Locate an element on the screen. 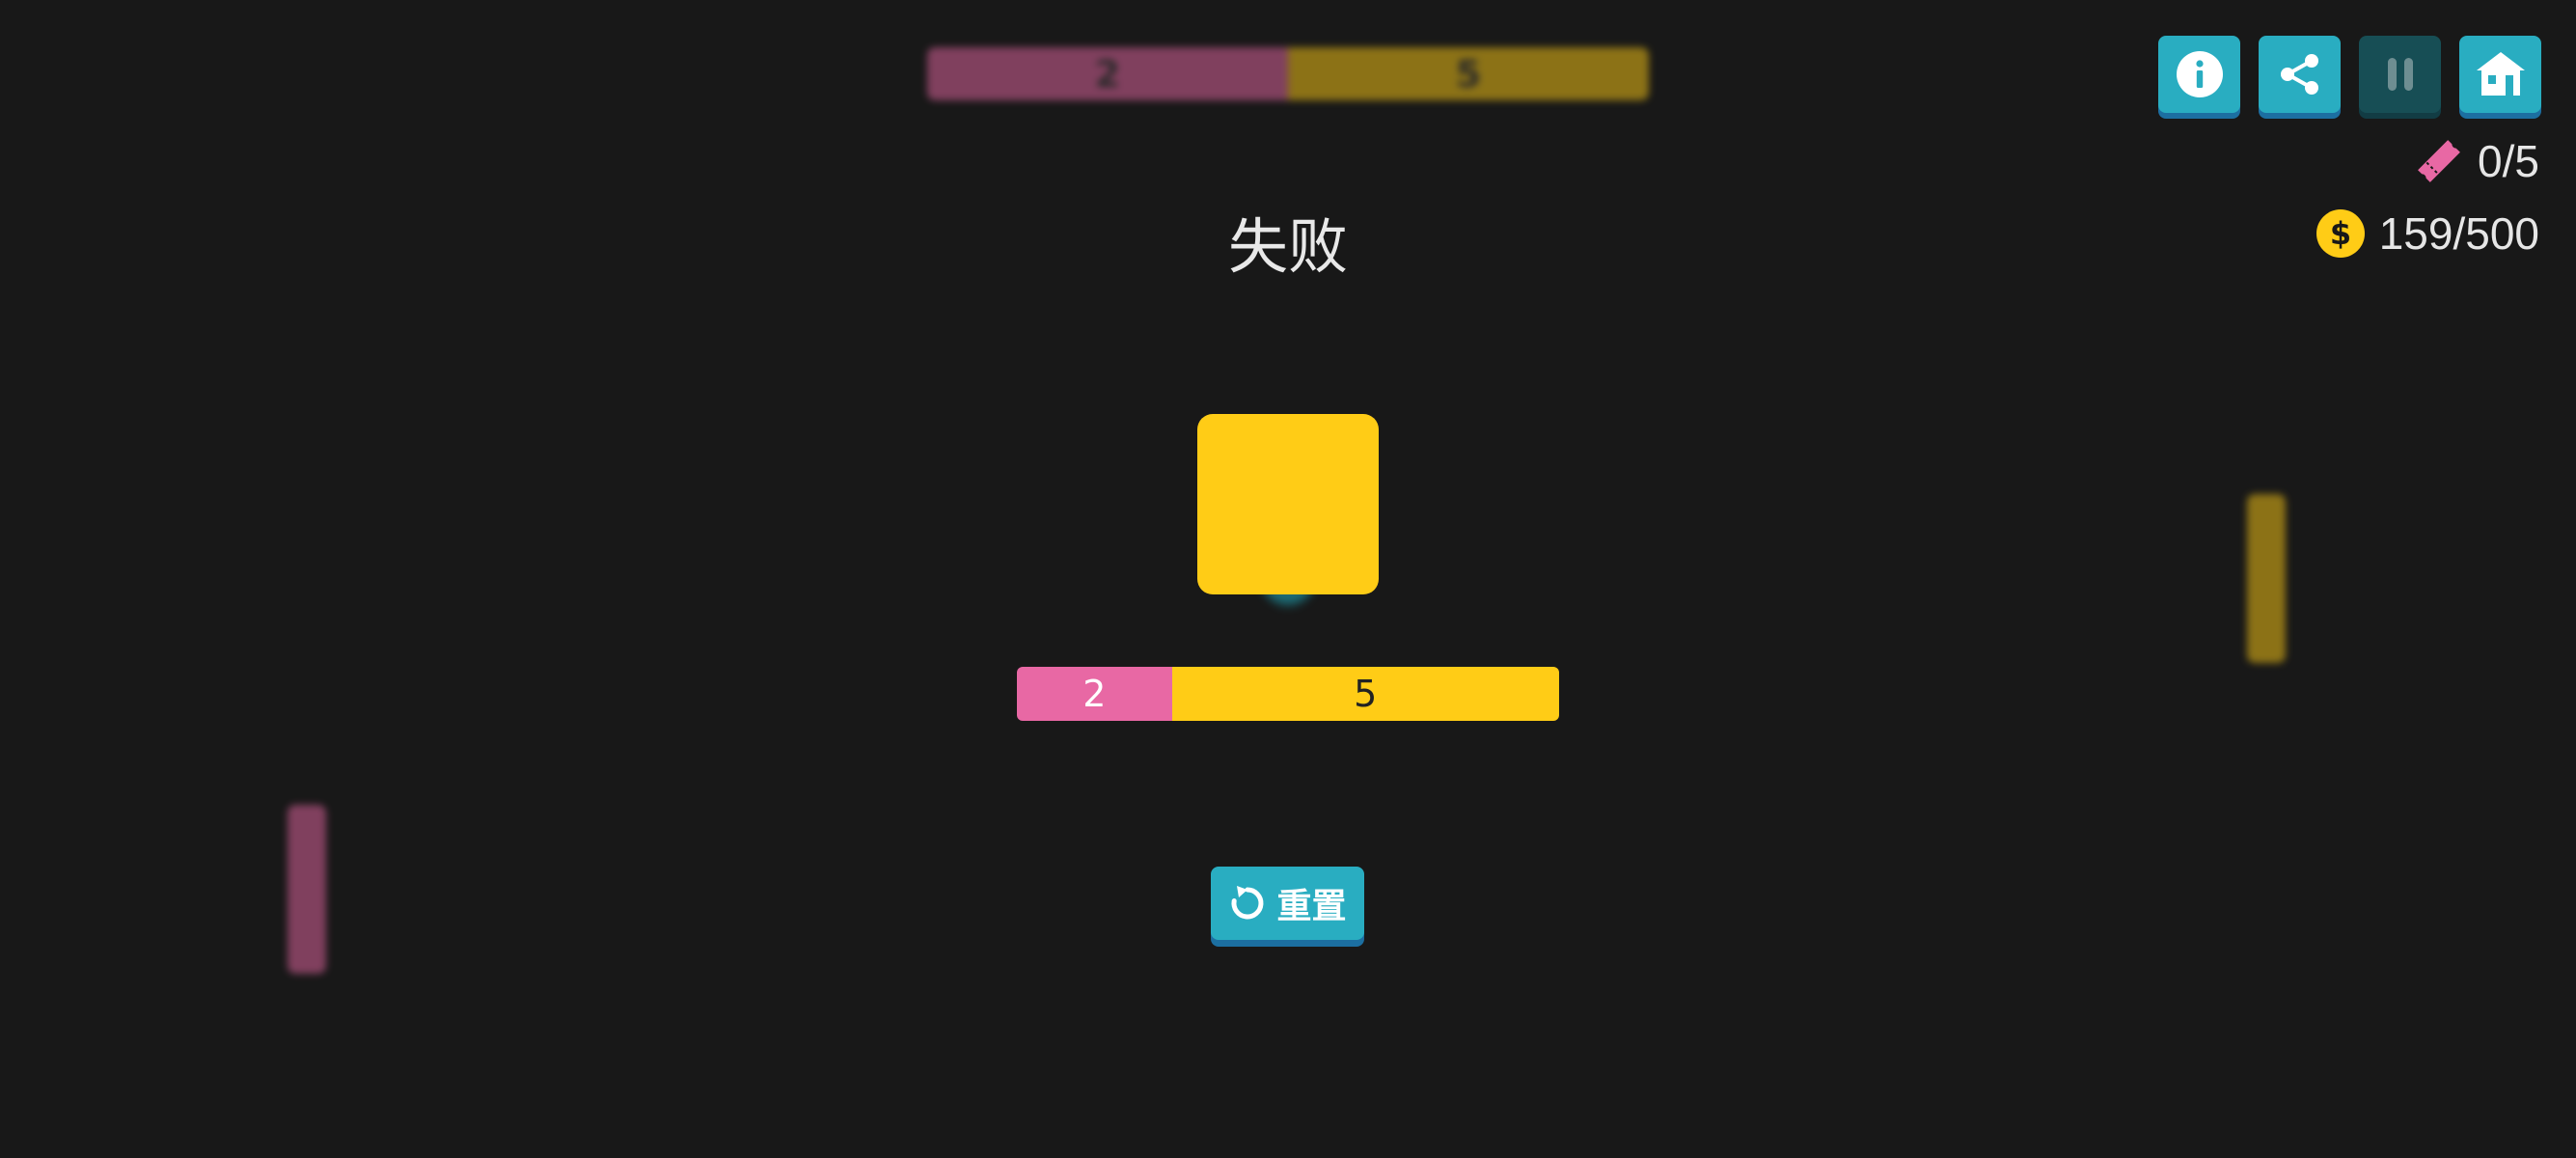 Image resolution: width=2576 pixels, height=1158 pixels. ticket-icon is located at coordinates (2439, 161).